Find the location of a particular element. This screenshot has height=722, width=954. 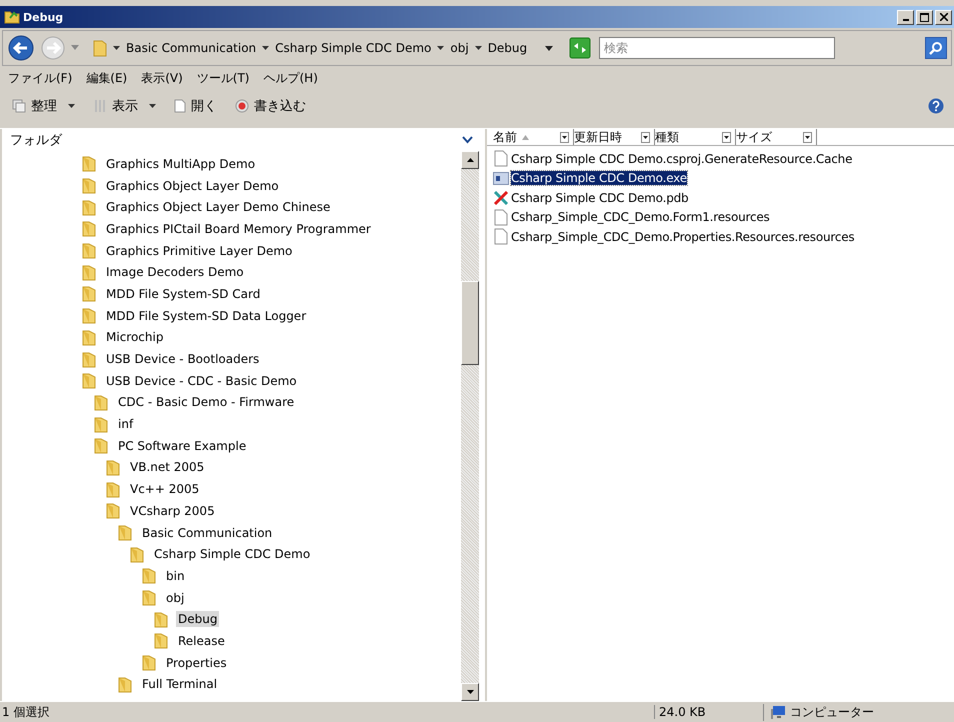

tree-item: USB Device - Bootloaders is located at coordinates (183, 359).